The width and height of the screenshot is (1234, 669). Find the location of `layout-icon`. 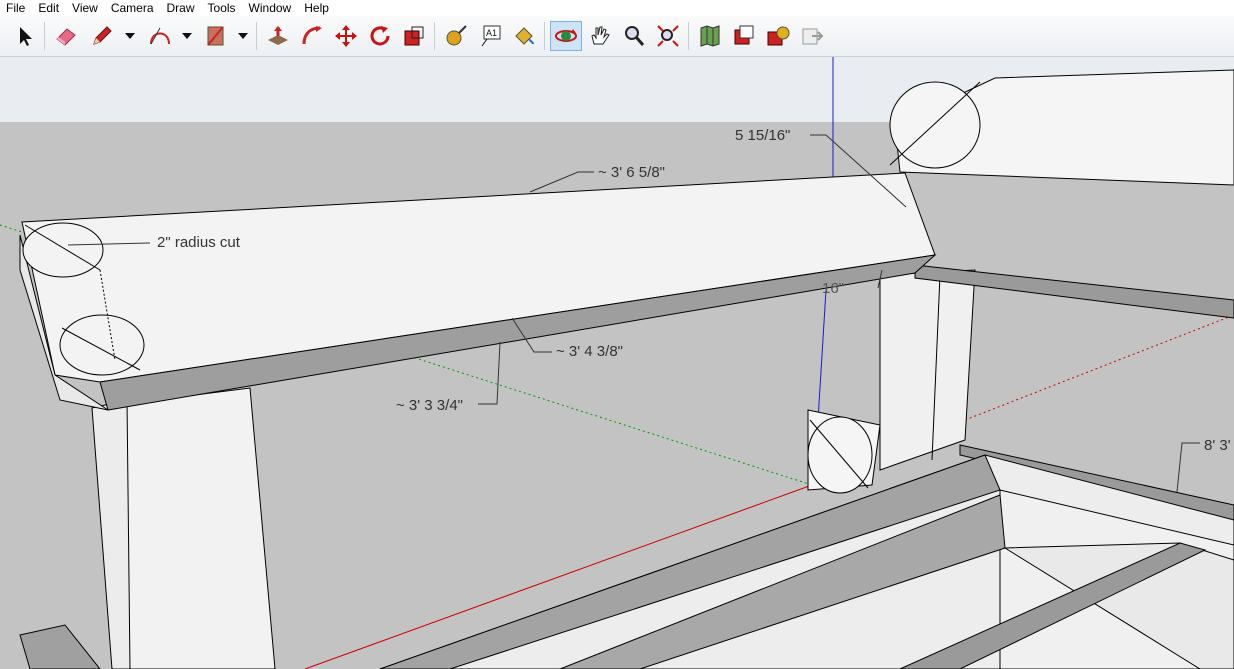

layout-icon is located at coordinates (813, 36).